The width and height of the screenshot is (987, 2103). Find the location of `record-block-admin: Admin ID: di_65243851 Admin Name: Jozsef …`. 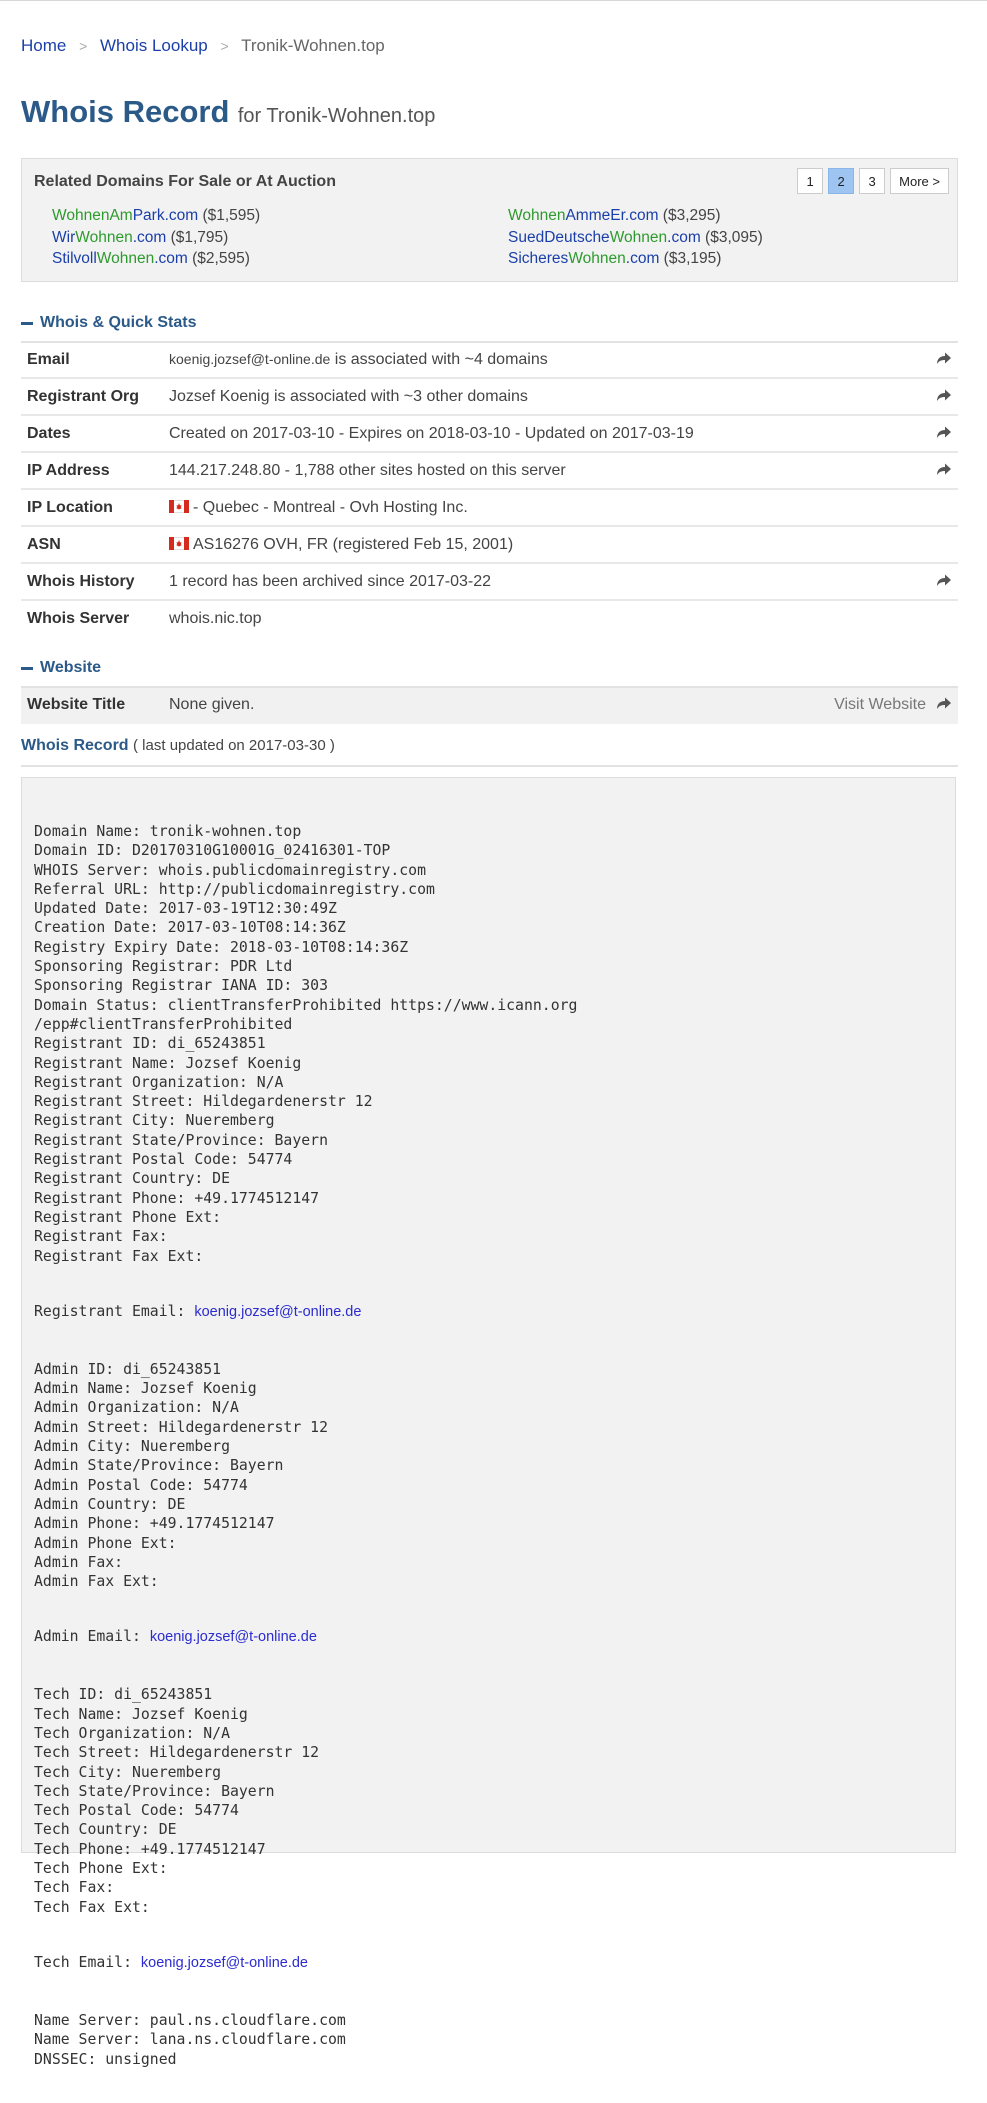

record-block-admin: Admin ID: di_65243851 Admin Name: Jozsef … is located at coordinates (305, 1476).